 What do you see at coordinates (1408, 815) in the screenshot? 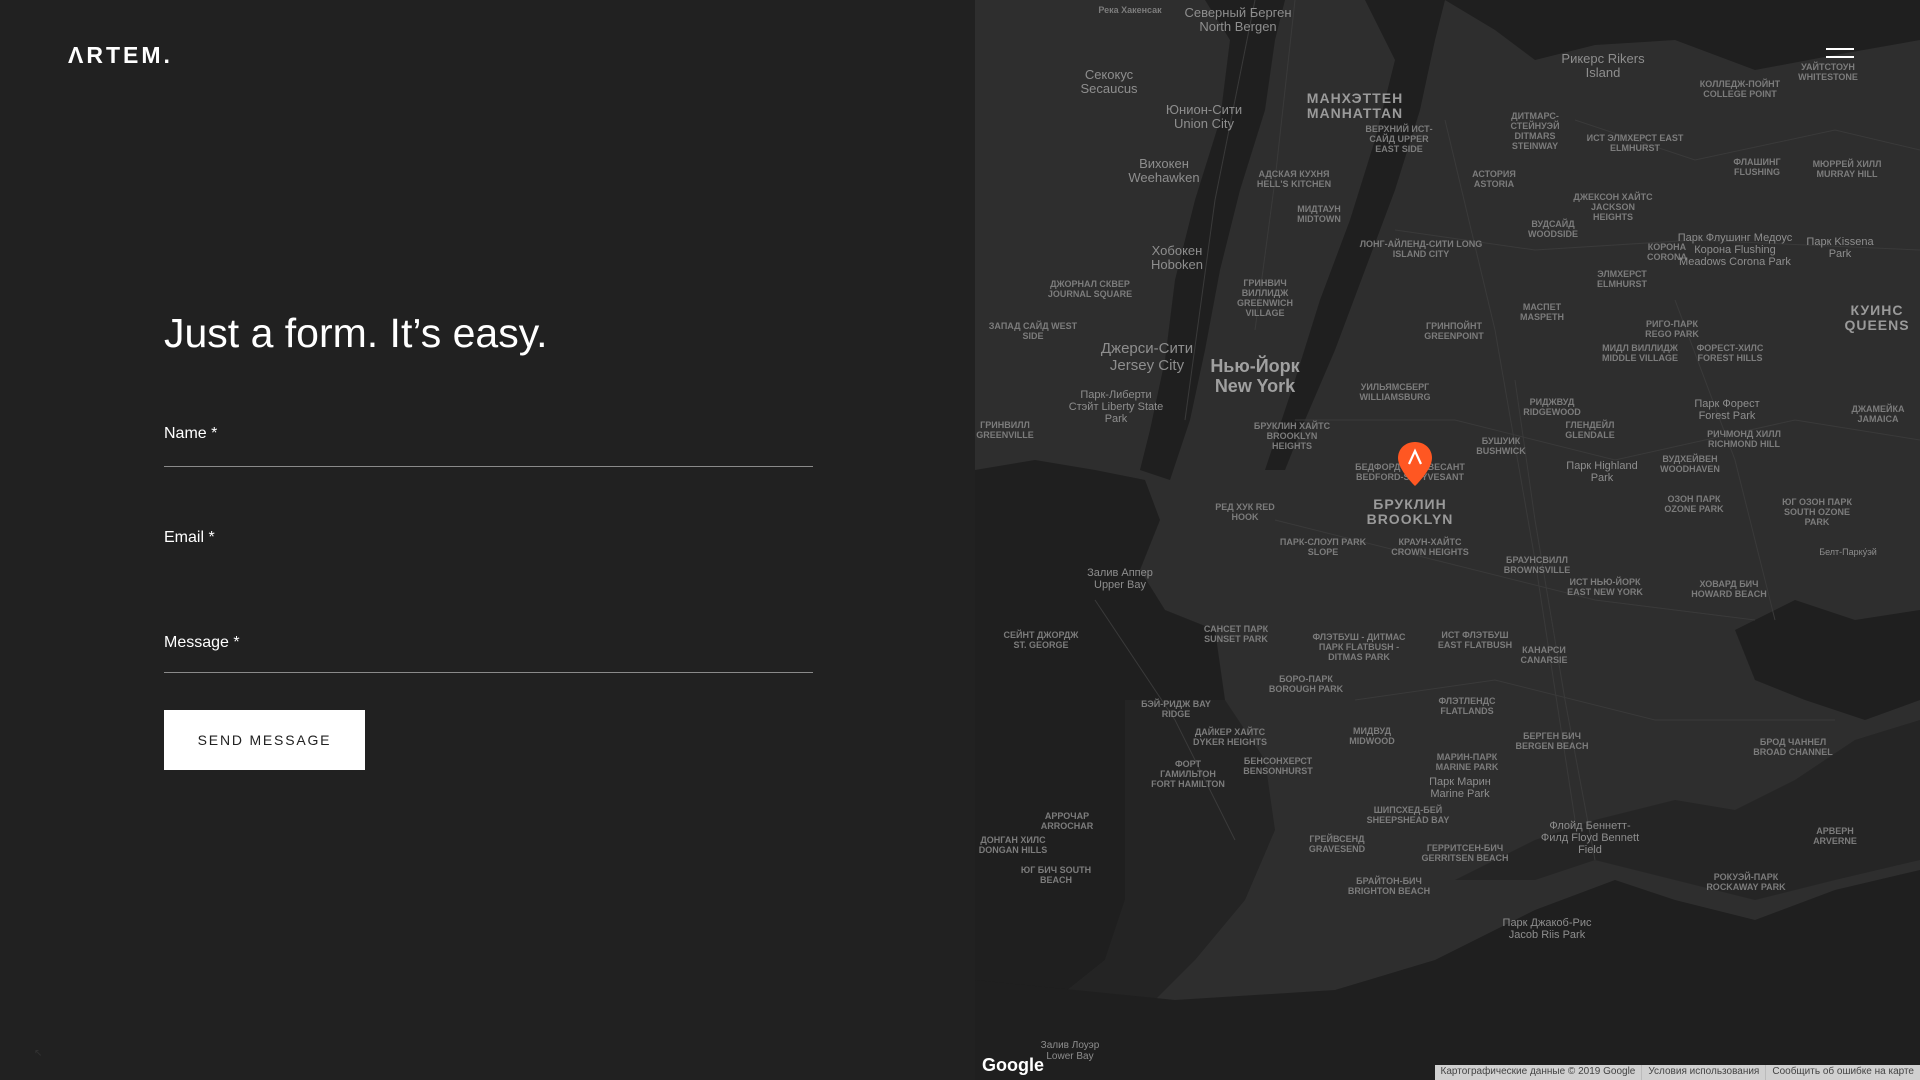
I see `map-label: ШИПСХЕД-БЕЙ SHEEPSHEAD BAY` at bounding box center [1408, 815].